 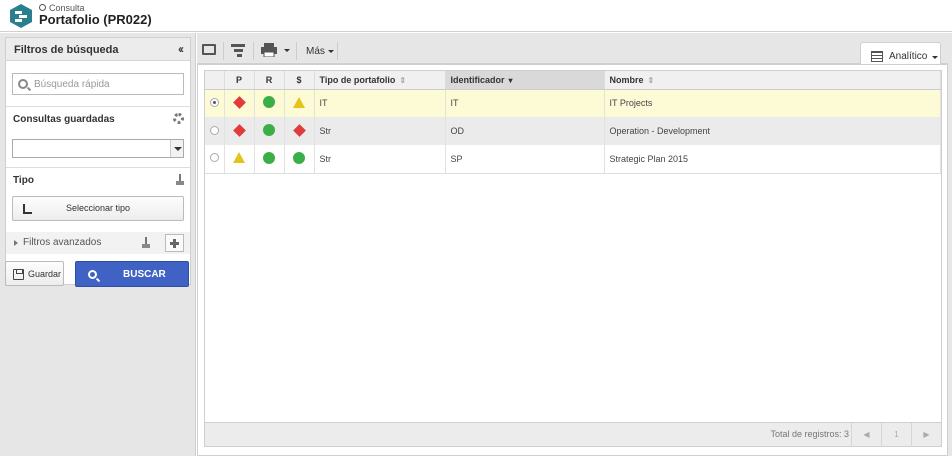 I want to click on filters-panel-header: Filtros de búsqueda ‹‹, so click(x=98, y=49).